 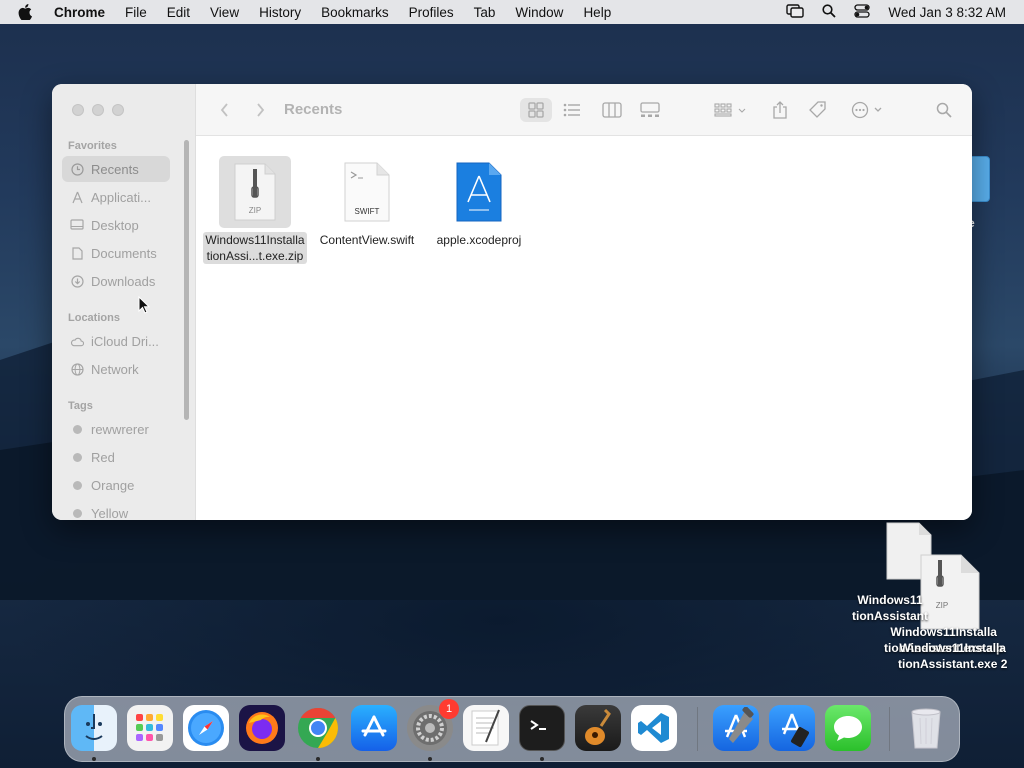 What do you see at coordinates (136, 12) in the screenshot?
I see `menu-file: File` at bounding box center [136, 12].